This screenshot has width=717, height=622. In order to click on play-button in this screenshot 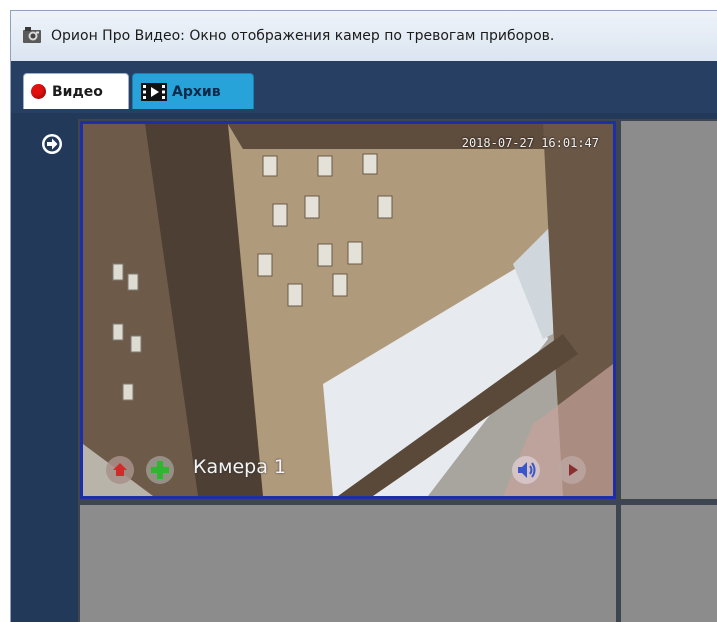, I will do `click(572, 470)`.